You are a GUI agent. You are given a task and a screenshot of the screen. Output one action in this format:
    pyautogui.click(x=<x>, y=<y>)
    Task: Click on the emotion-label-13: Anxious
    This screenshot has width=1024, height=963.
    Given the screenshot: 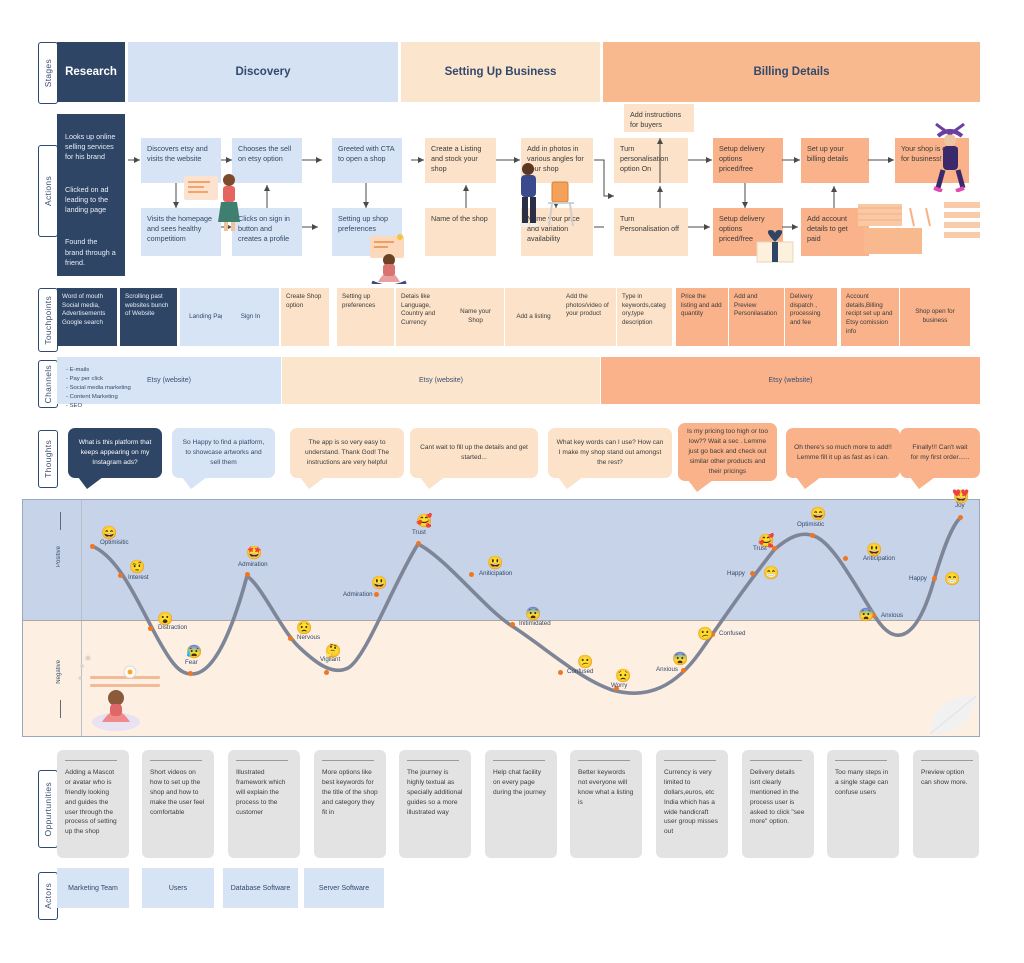 What is the action you would take?
    pyautogui.click(x=667, y=669)
    